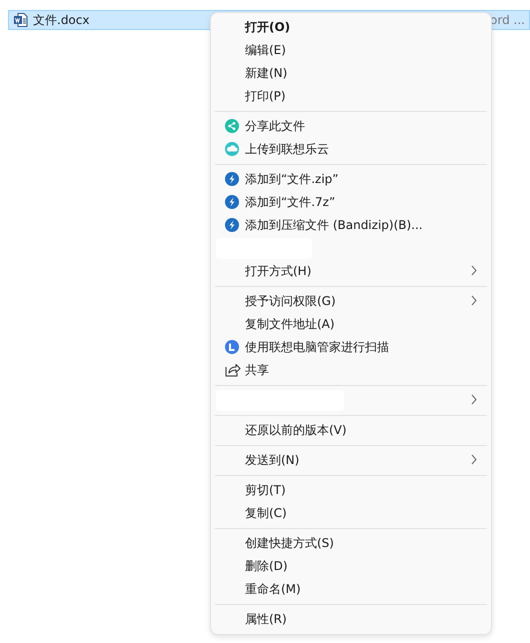 The height and width of the screenshot is (643, 530). I want to click on file-name: 文件.docx, so click(61, 20).